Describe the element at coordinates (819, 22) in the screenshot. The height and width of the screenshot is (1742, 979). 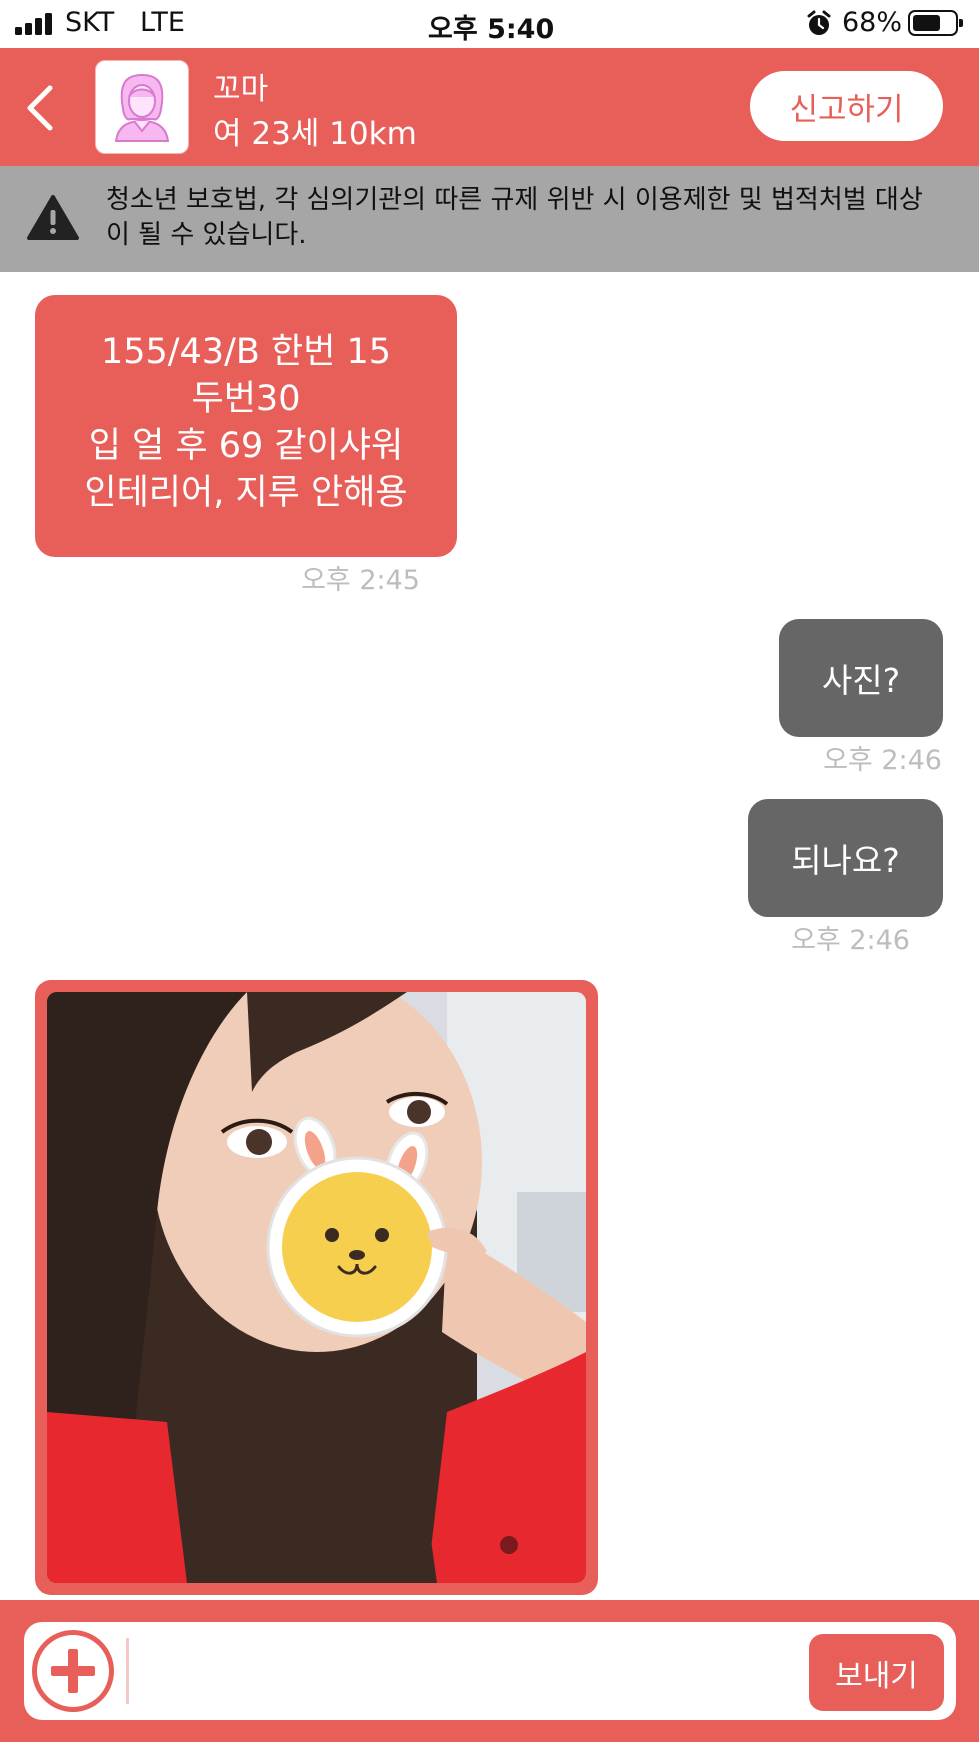
I see `alarm-icon` at that location.